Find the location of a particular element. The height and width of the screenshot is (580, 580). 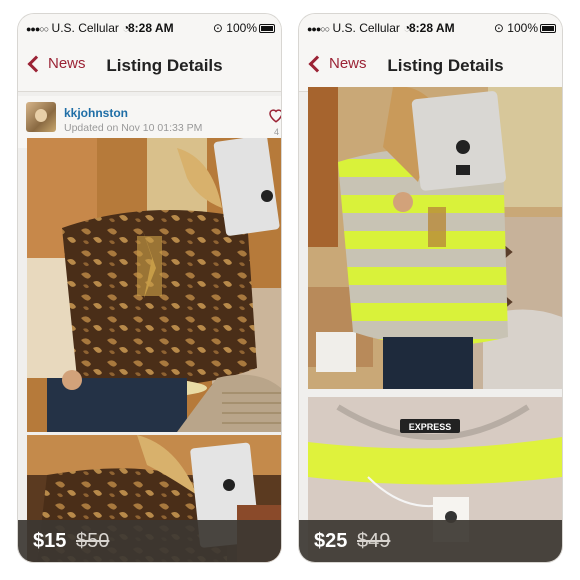

price-current: $15 is located at coordinates (50, 541).